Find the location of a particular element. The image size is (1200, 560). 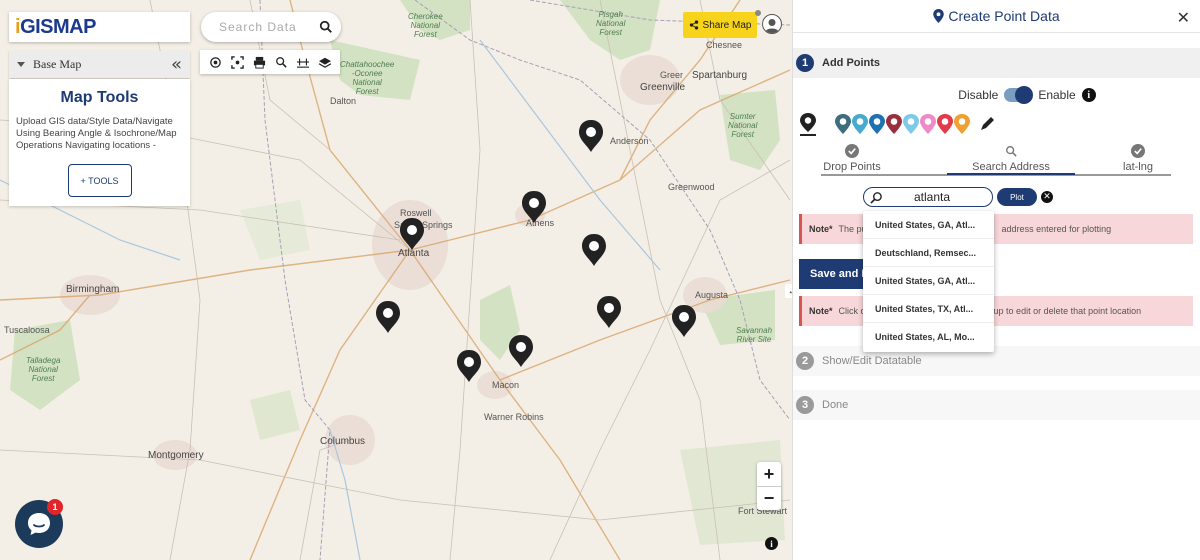

step-number: 1 is located at coordinates (805, 63).